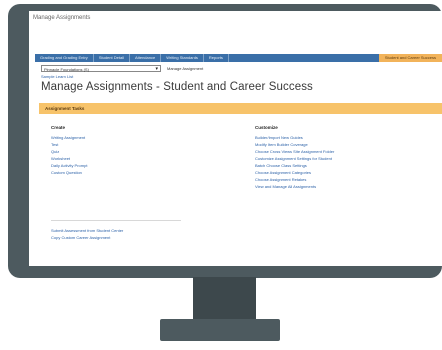 This screenshot has height=350, width=442. I want to click on customize-link: Batch Choose Class Settings, so click(340, 165).